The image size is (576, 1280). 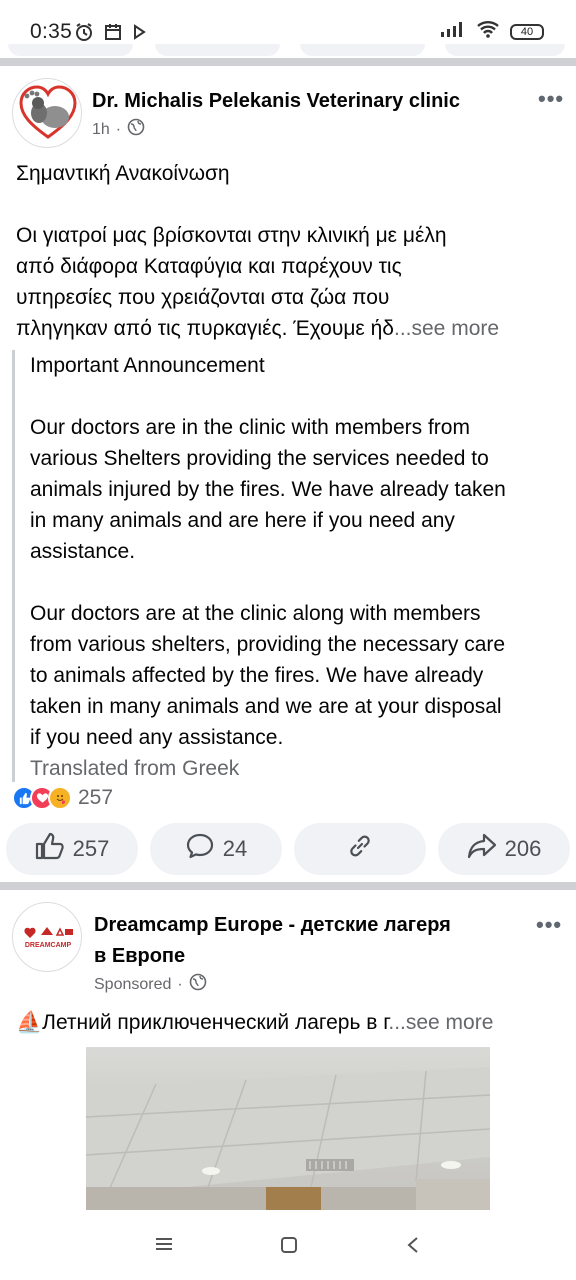 I want to click on post-text-line: Σημαντική Ανακοίνωση, so click(x=123, y=173).